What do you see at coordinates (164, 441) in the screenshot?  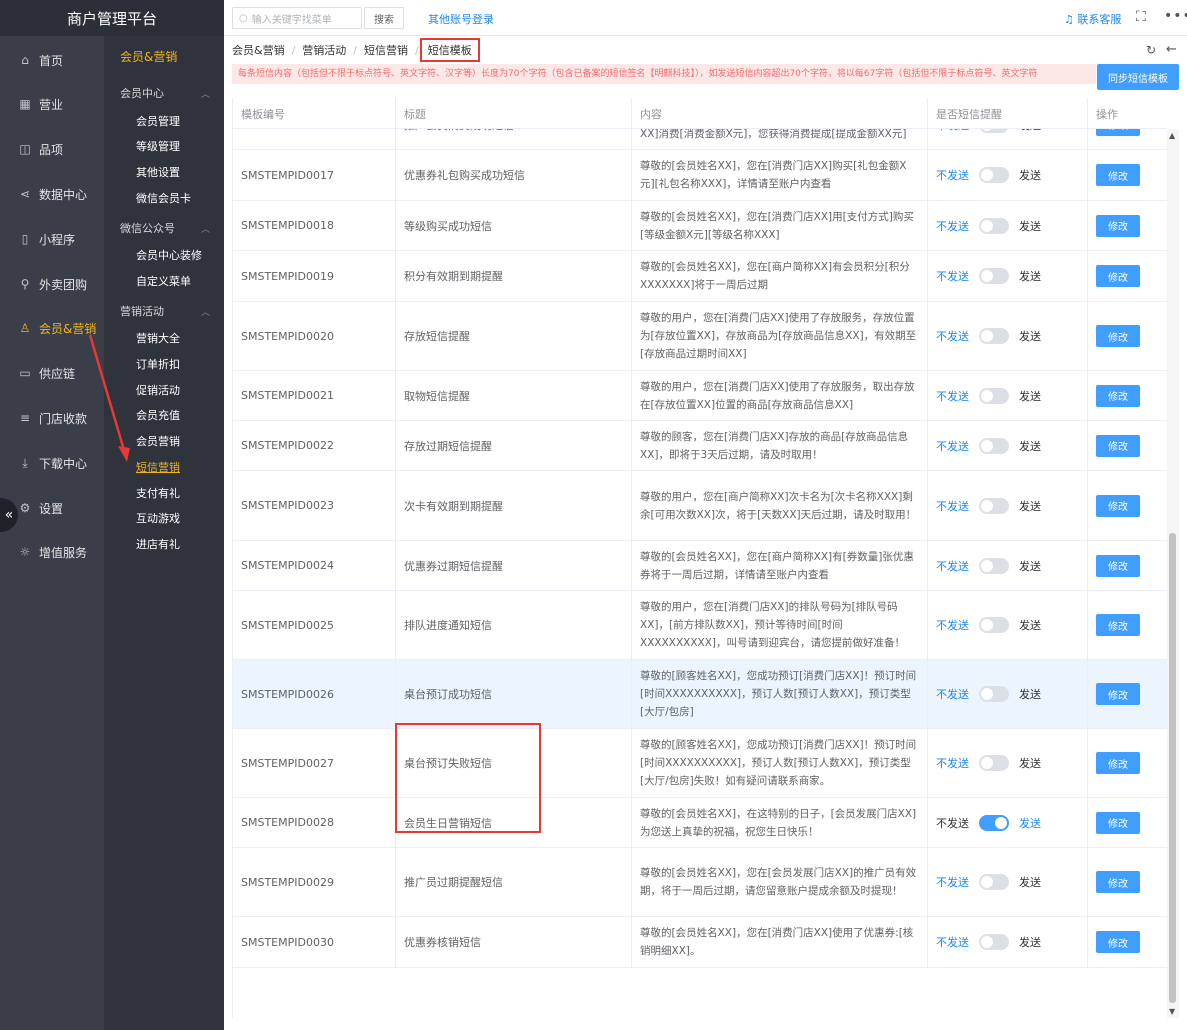 I see `subnav-item: 会员营销` at bounding box center [164, 441].